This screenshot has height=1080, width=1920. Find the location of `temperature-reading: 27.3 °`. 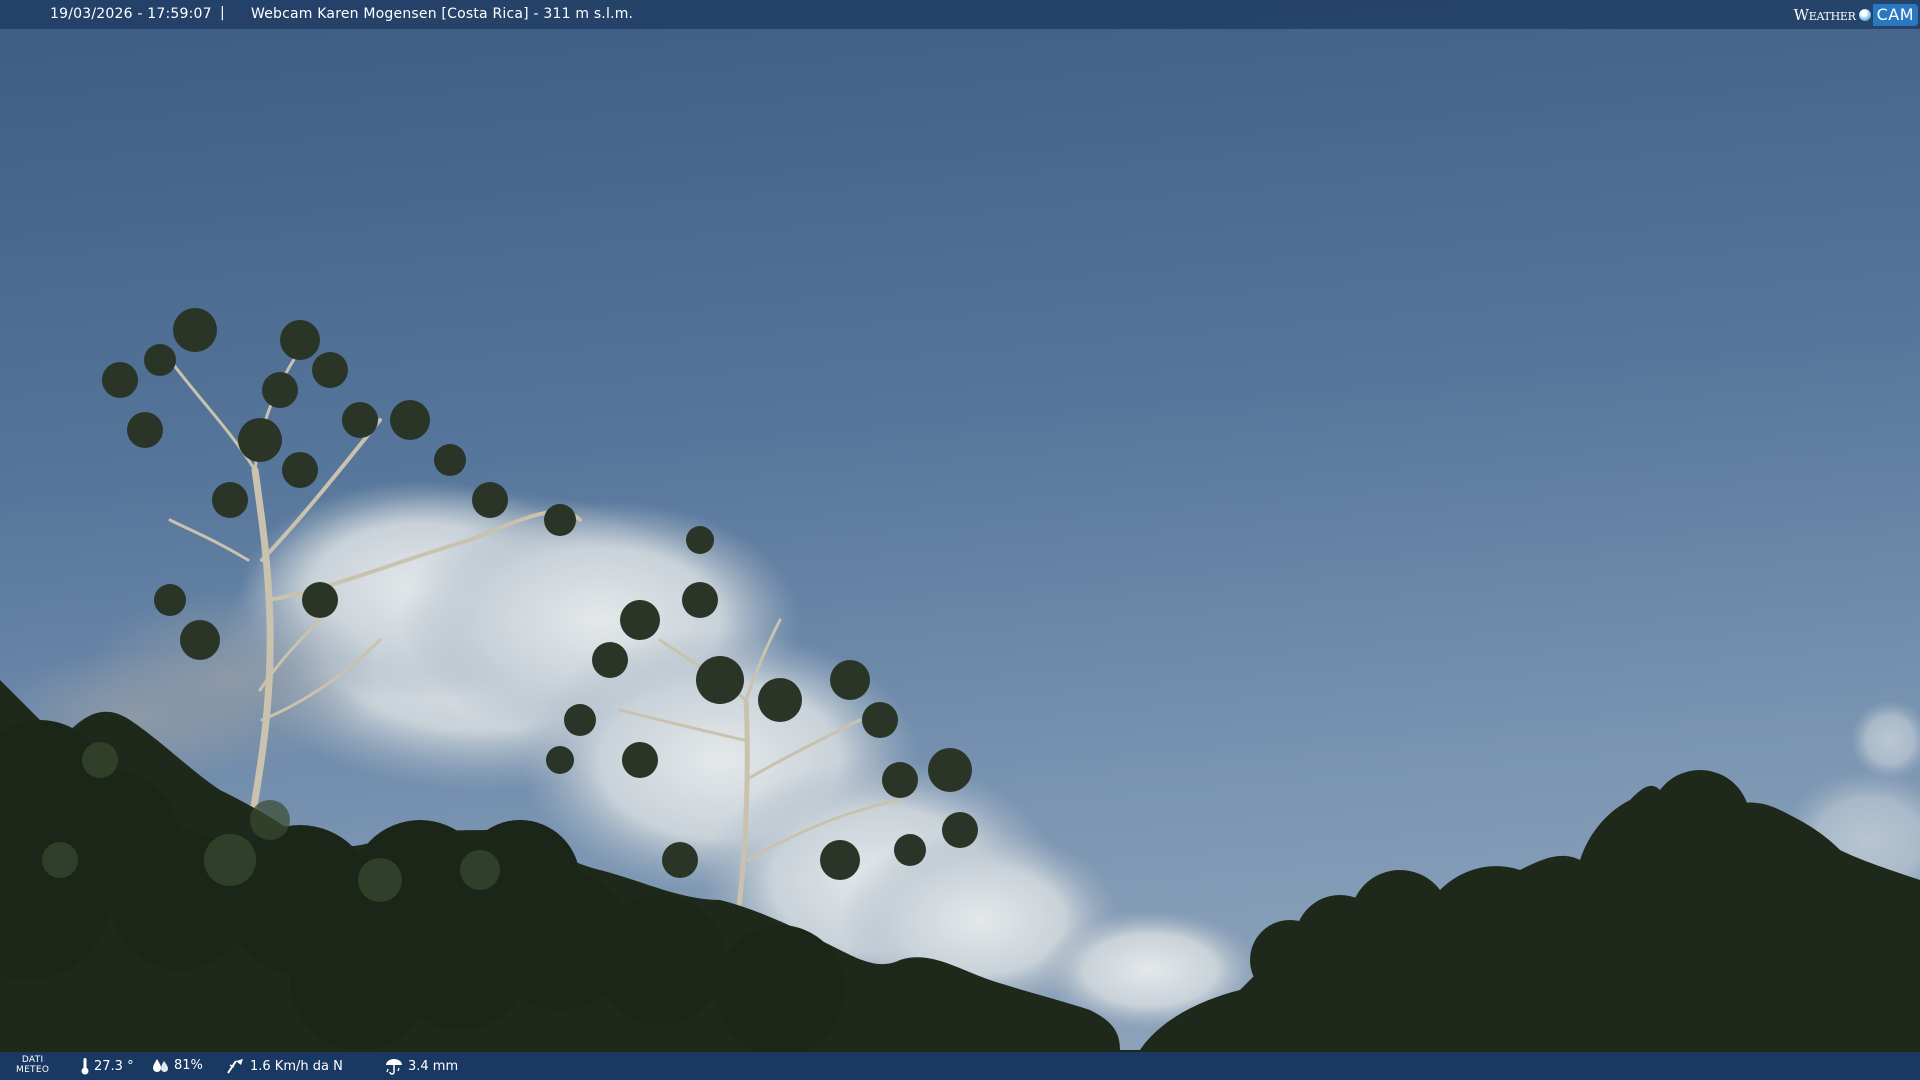

temperature-reading: 27.3 ° is located at coordinates (107, 1066).